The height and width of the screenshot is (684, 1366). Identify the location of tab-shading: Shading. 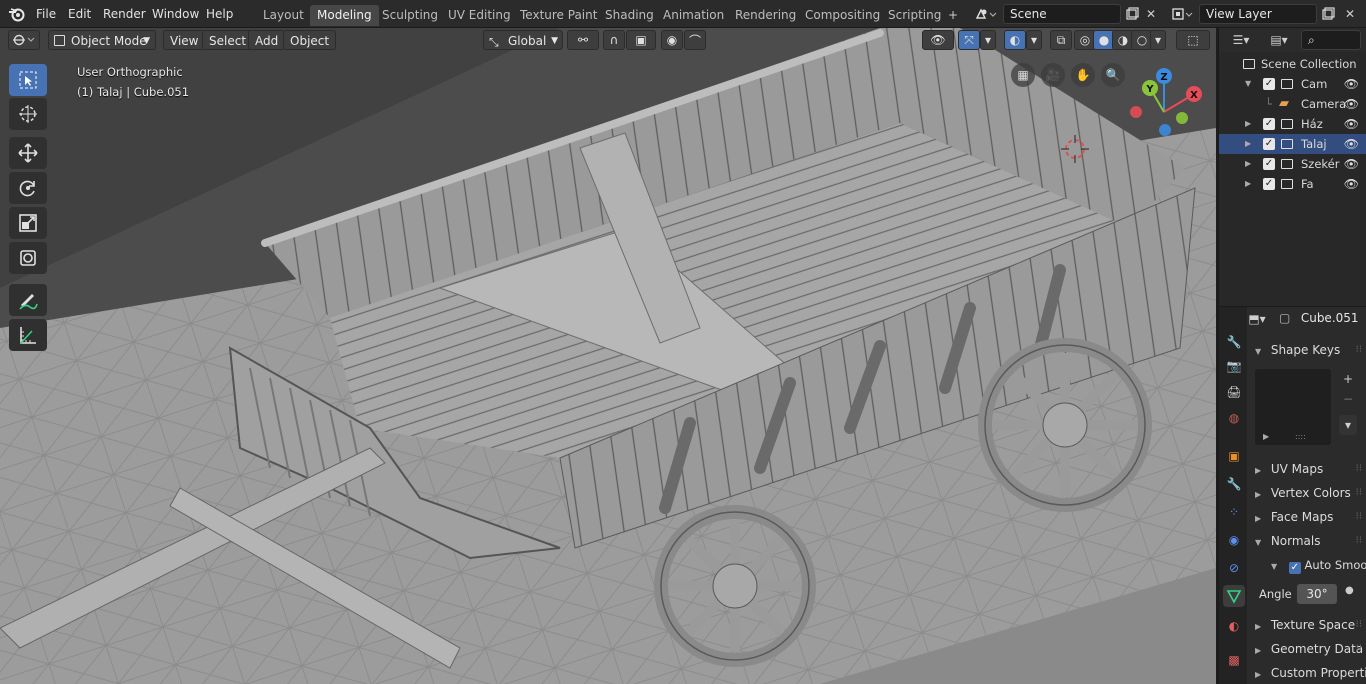
(629, 15).